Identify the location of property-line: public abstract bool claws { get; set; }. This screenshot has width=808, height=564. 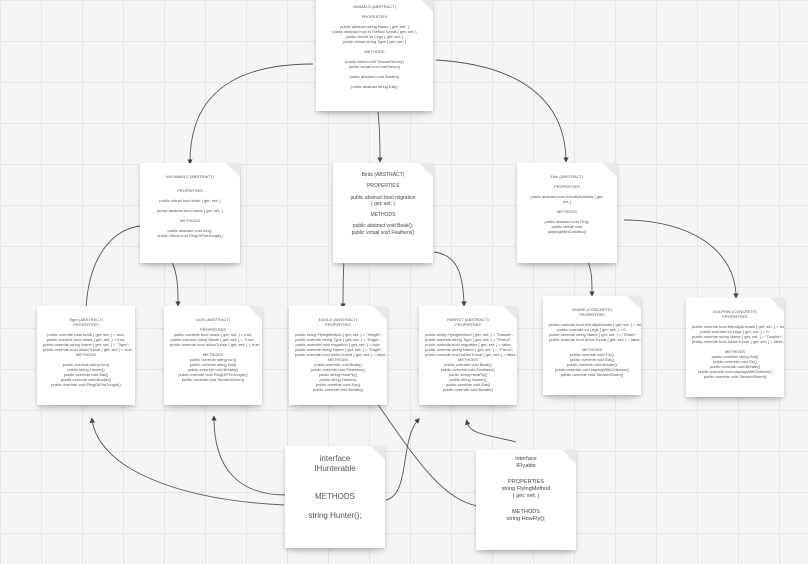
(190, 210).